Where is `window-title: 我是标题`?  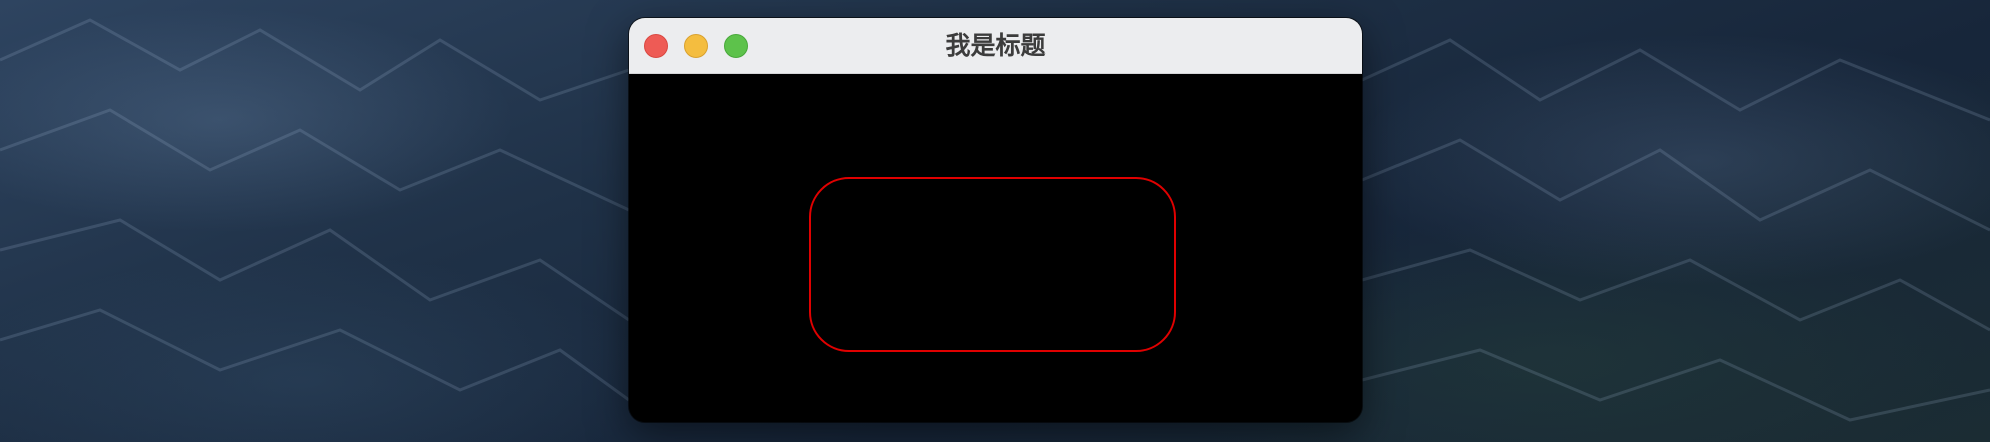 window-title: 我是标题 is located at coordinates (995, 45).